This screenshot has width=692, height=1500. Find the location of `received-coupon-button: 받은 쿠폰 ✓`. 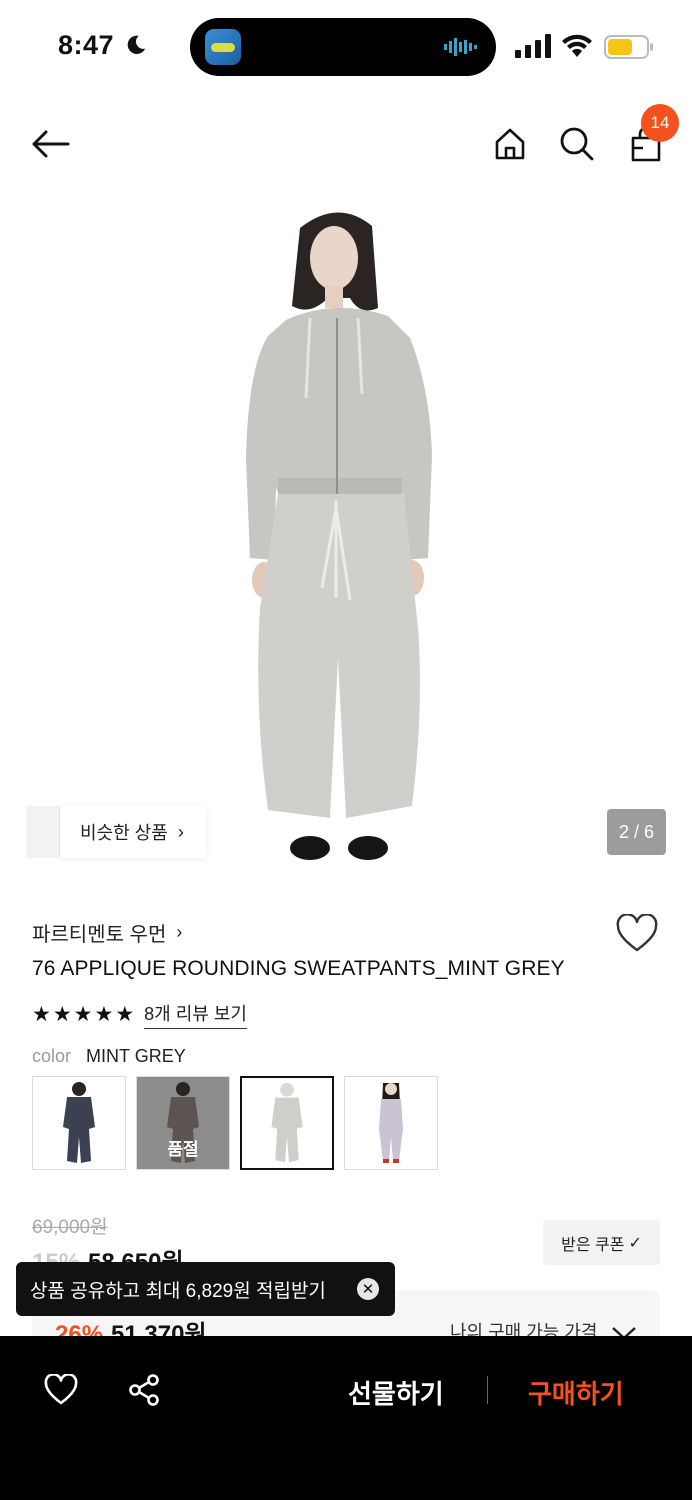

received-coupon-button: 받은 쿠폰 ✓ is located at coordinates (601, 1242).